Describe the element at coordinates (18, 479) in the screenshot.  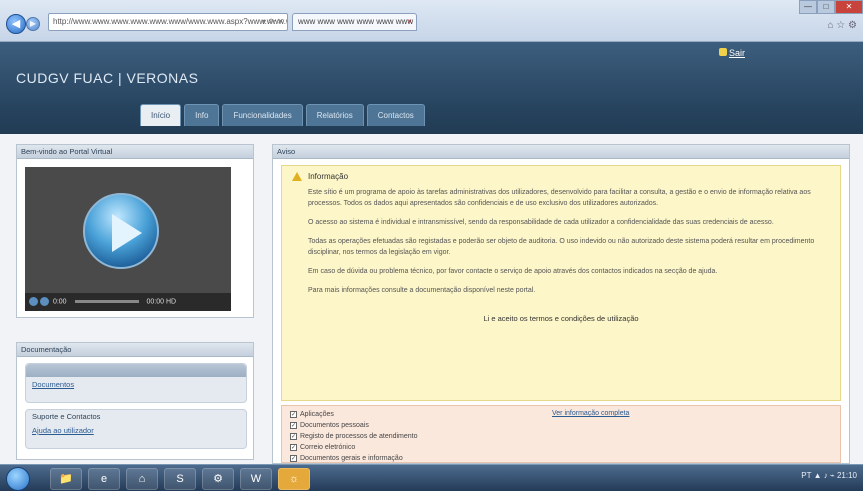
I see `start-button` at that location.